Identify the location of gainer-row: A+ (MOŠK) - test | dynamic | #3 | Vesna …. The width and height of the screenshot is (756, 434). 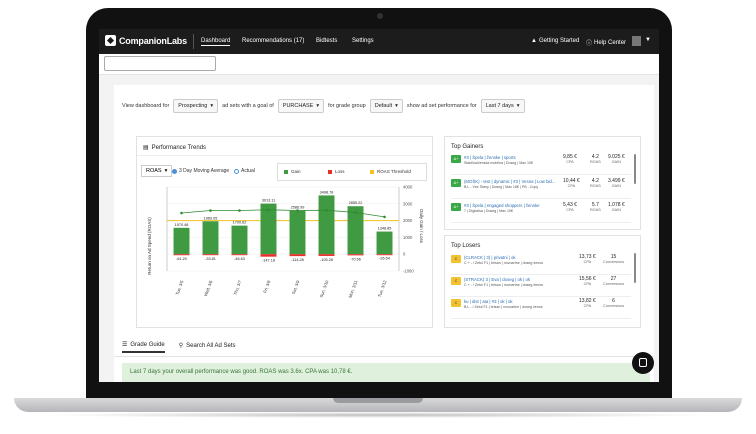
(541, 188).